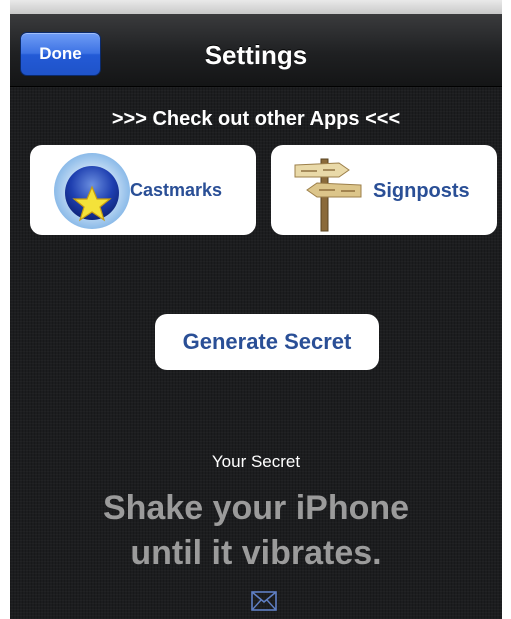  Describe the element at coordinates (267, 342) in the screenshot. I see `generate-secret-button: Generate Secret` at that location.